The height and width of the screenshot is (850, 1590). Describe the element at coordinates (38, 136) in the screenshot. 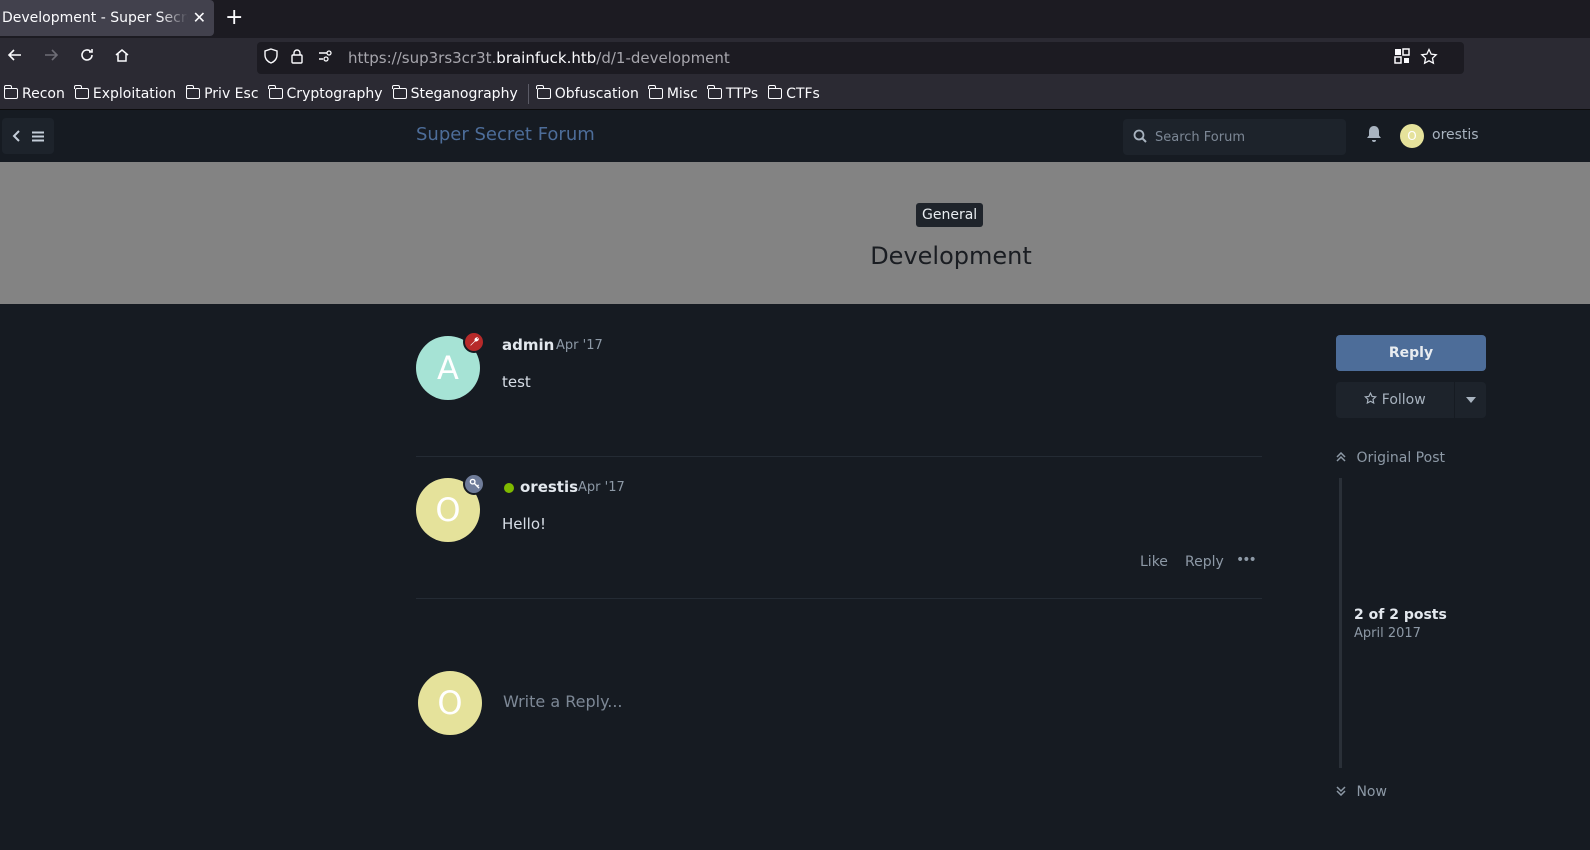

I see `menu-icon` at that location.